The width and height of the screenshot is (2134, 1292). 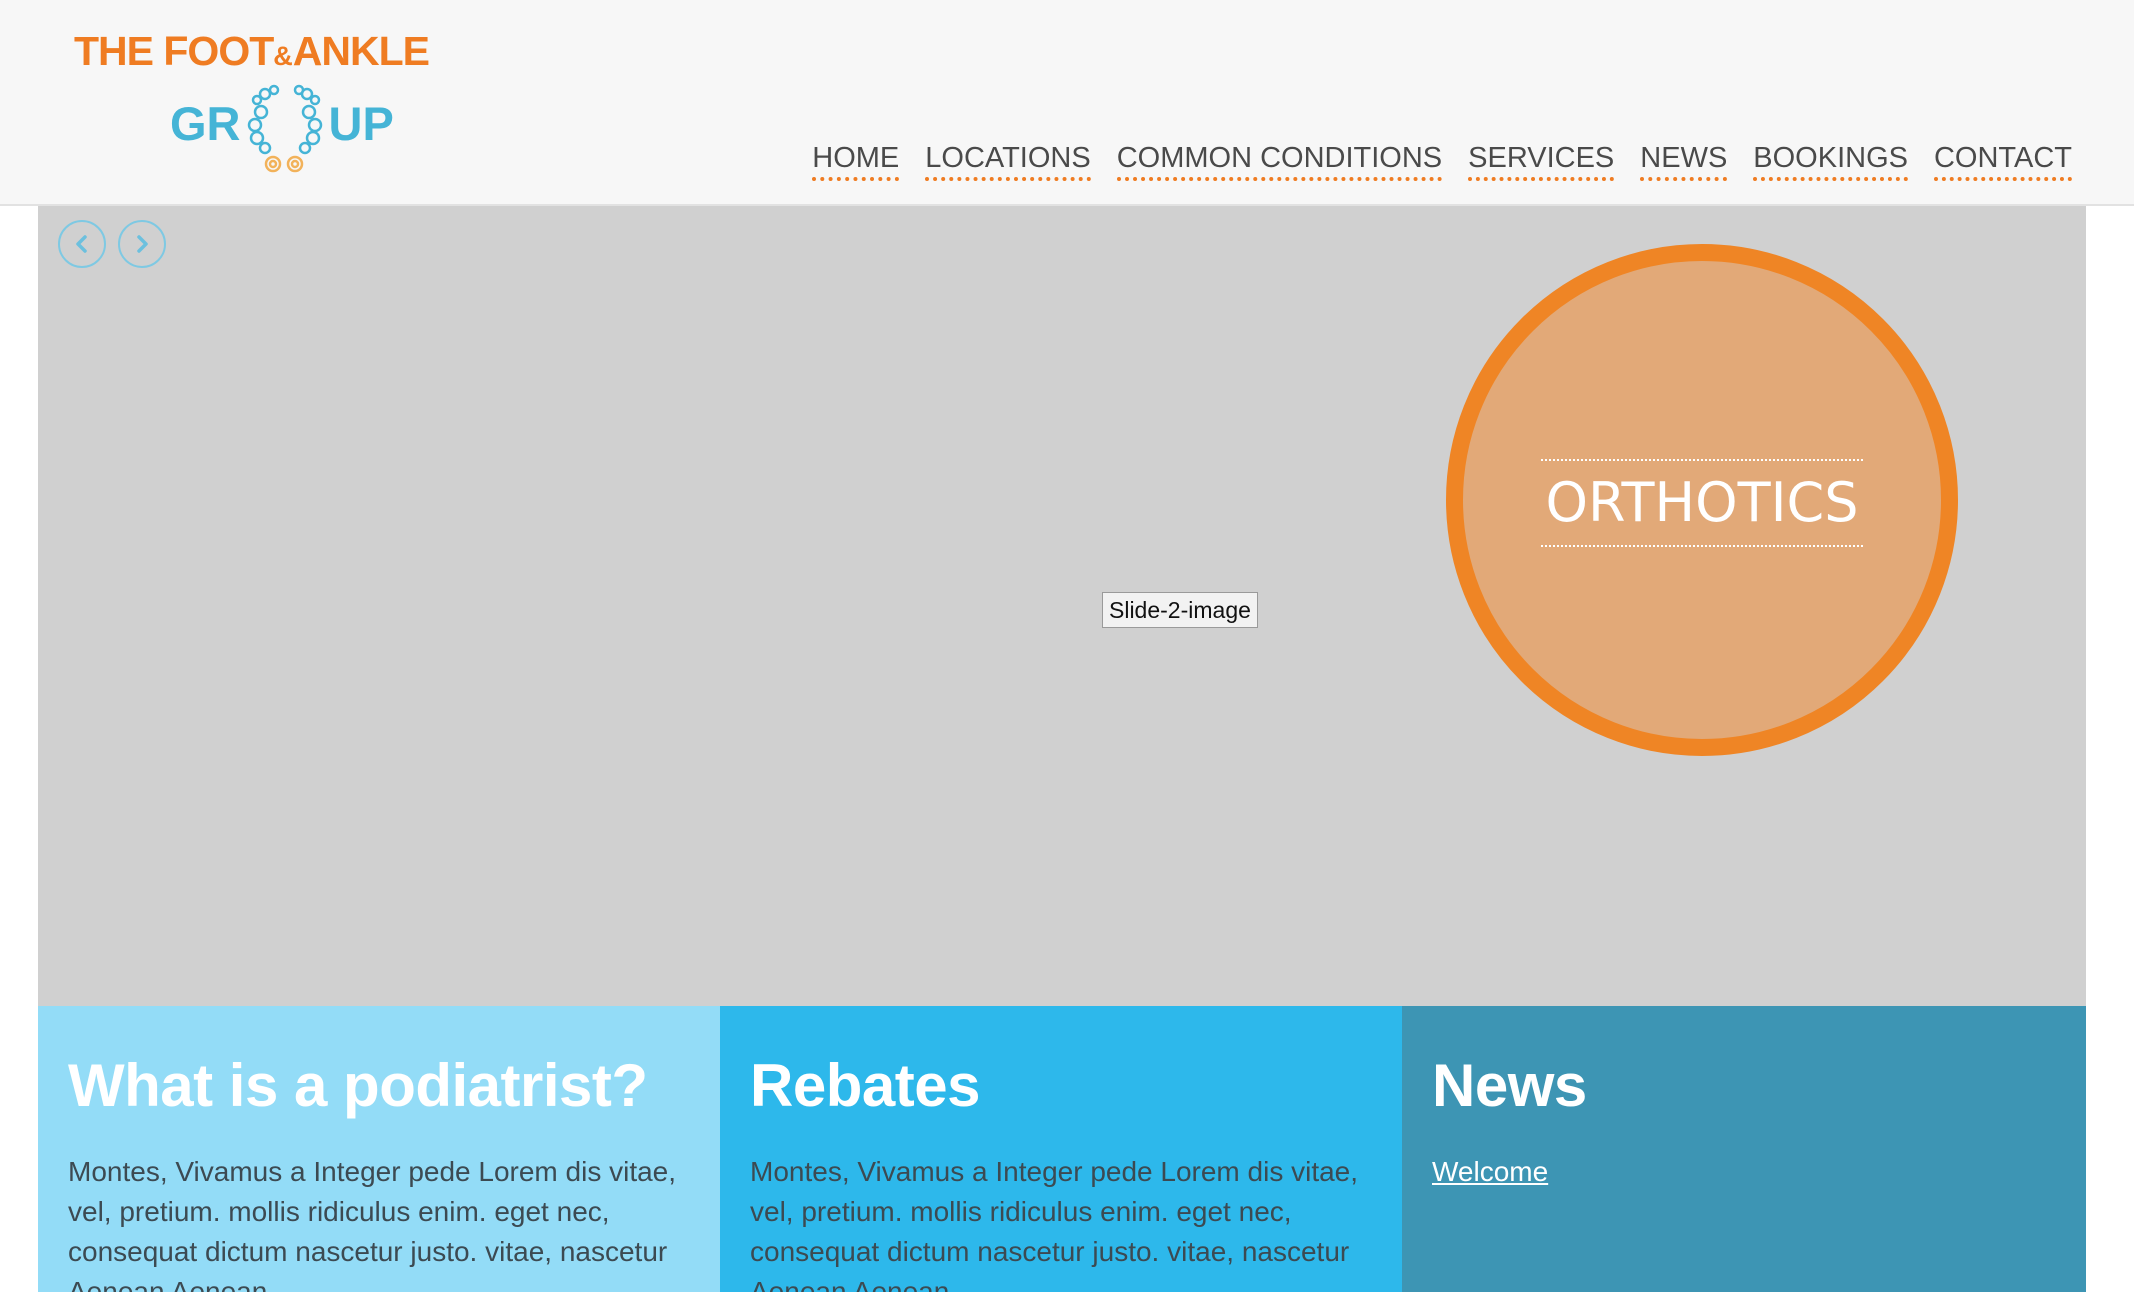 I want to click on feature-box-news: News Welcome, so click(x=1744, y=1149).